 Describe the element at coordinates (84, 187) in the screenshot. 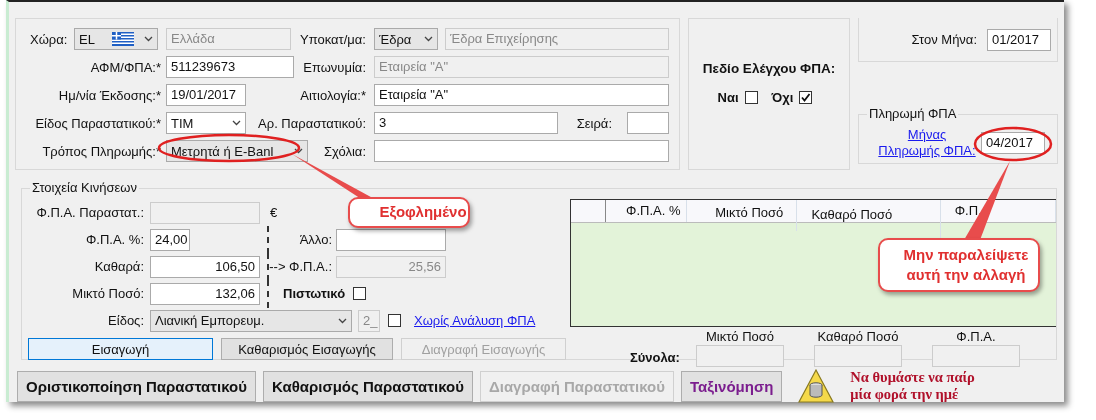

I see `group-title: Στοιχεία Κινήσεων` at that location.